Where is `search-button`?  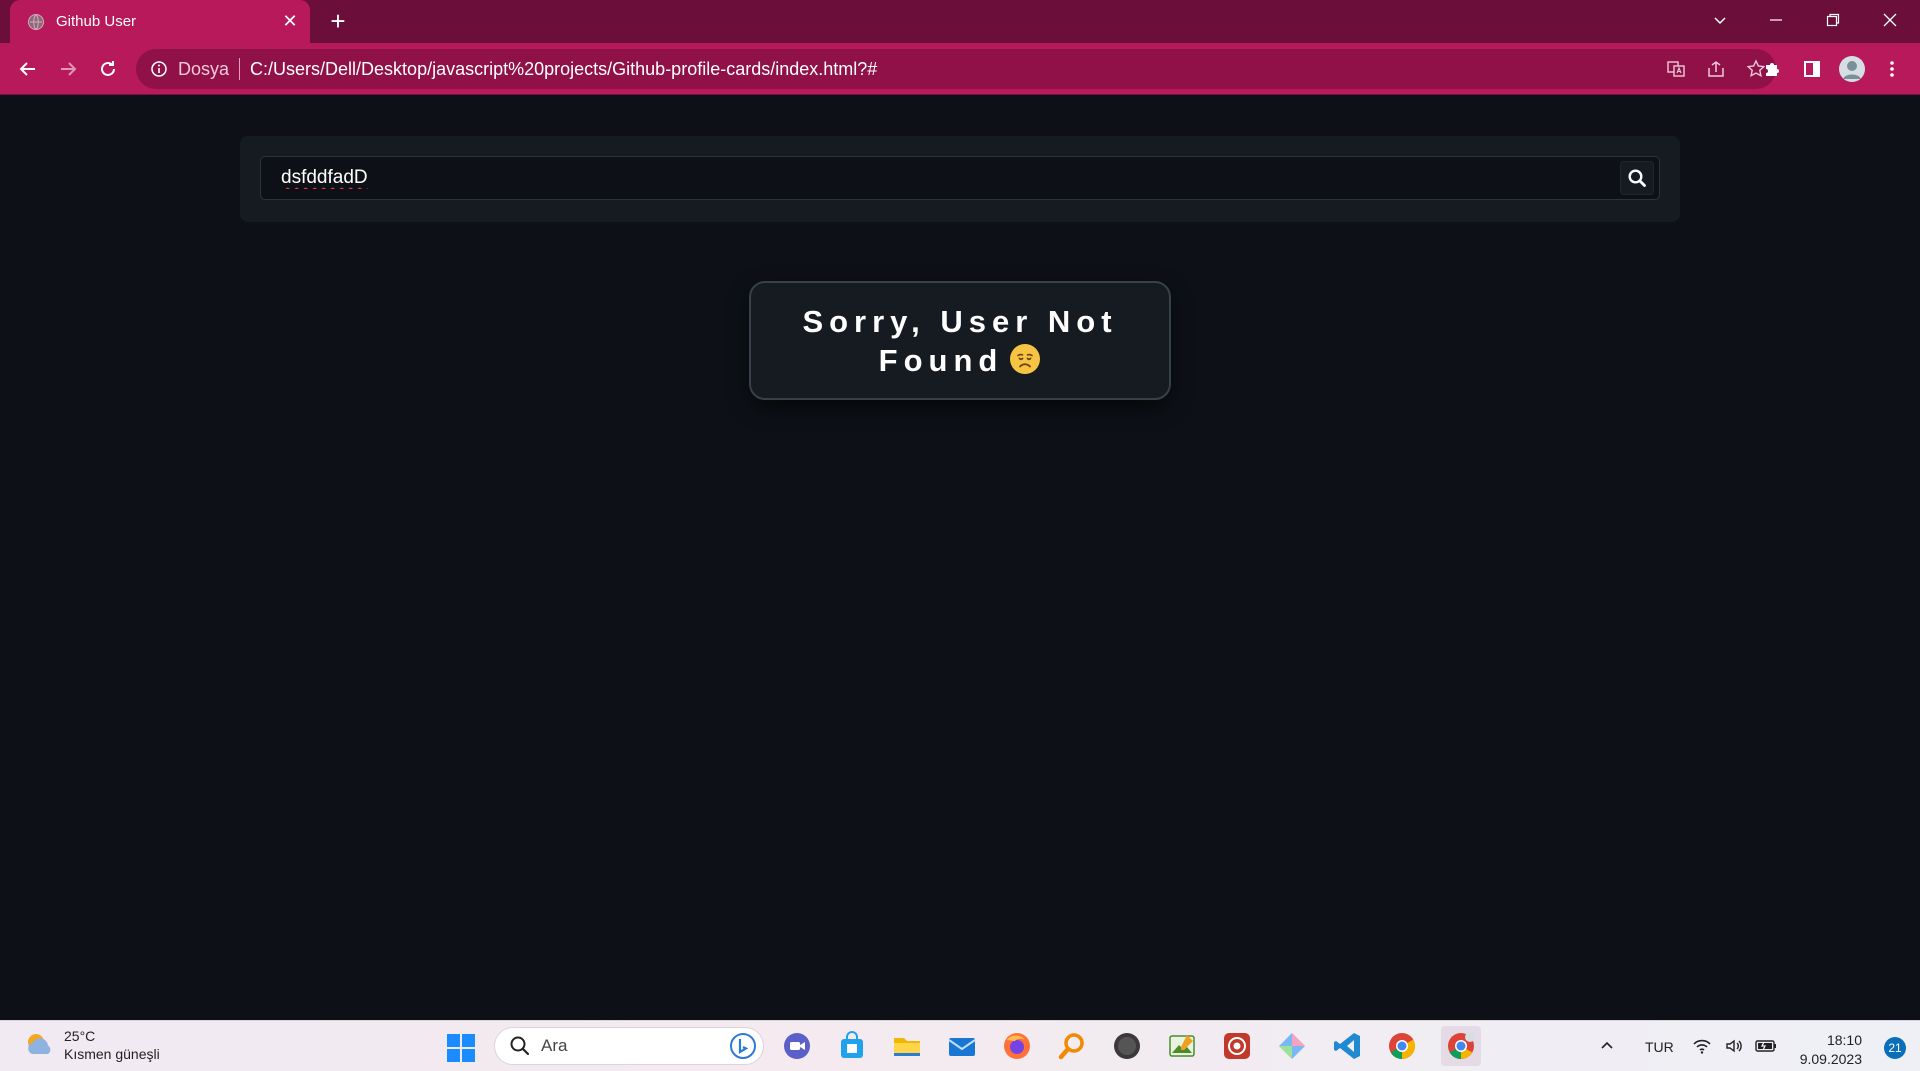
search-button is located at coordinates (1637, 178).